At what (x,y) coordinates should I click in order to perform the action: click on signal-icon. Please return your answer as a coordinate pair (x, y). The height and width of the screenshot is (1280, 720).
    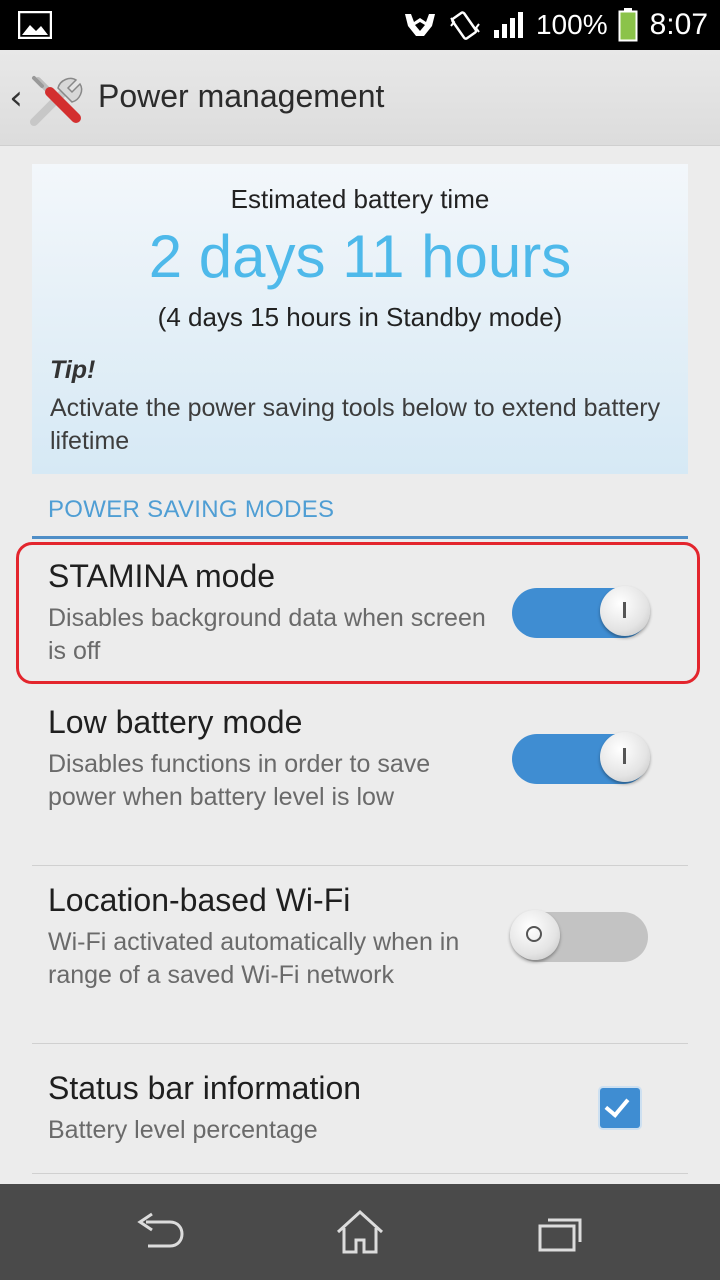
    Looking at the image, I should click on (508, 25).